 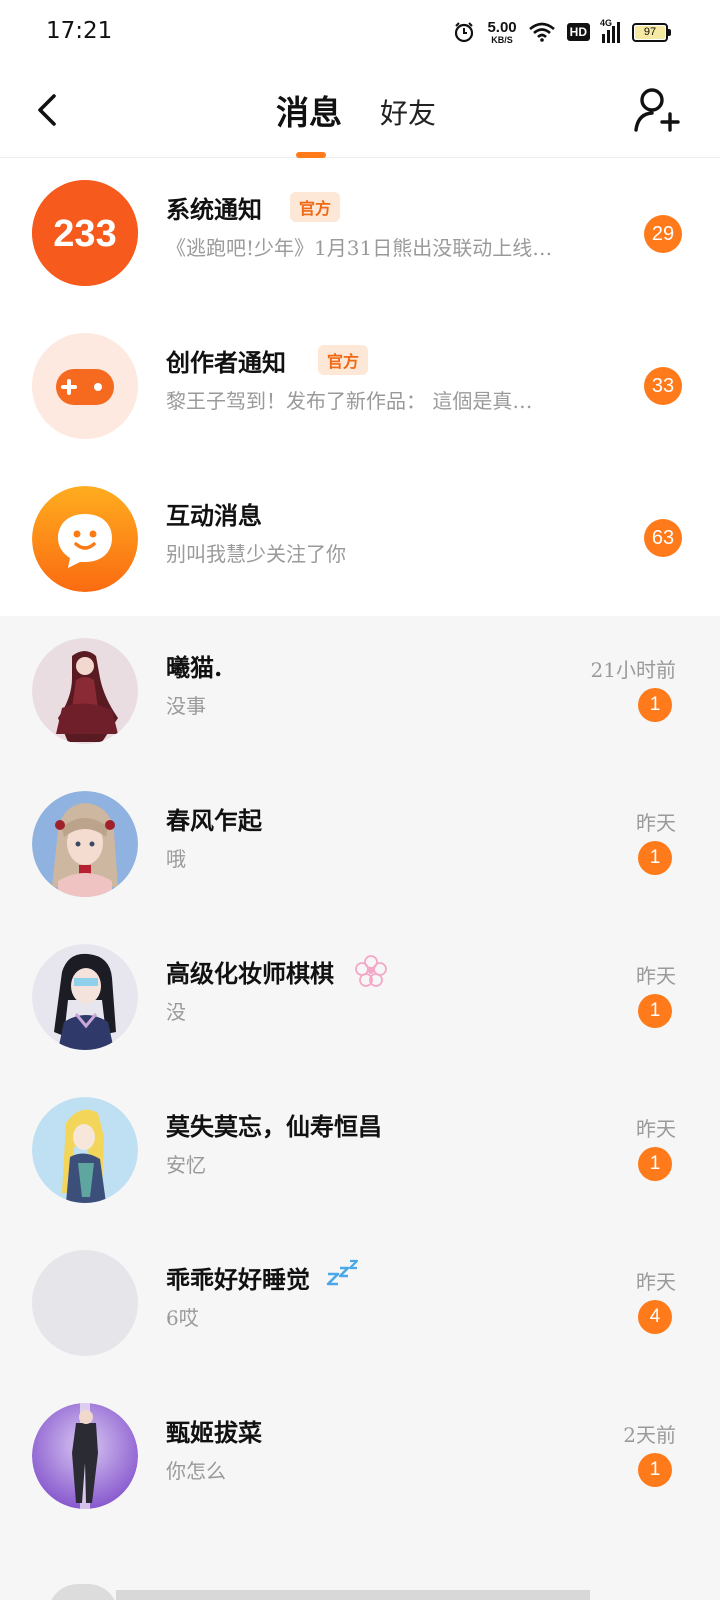 I want to click on unread-count-badge: 29, so click(x=663, y=234).